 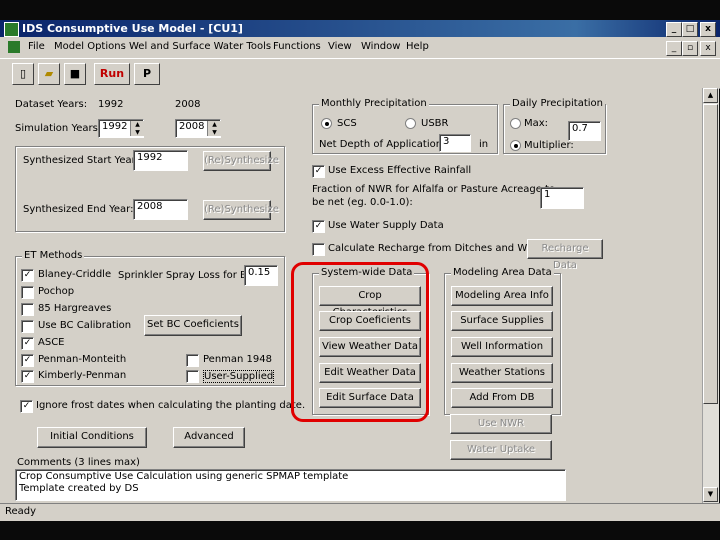 I want to click on menu-functions: Functions, so click(x=297, y=46).